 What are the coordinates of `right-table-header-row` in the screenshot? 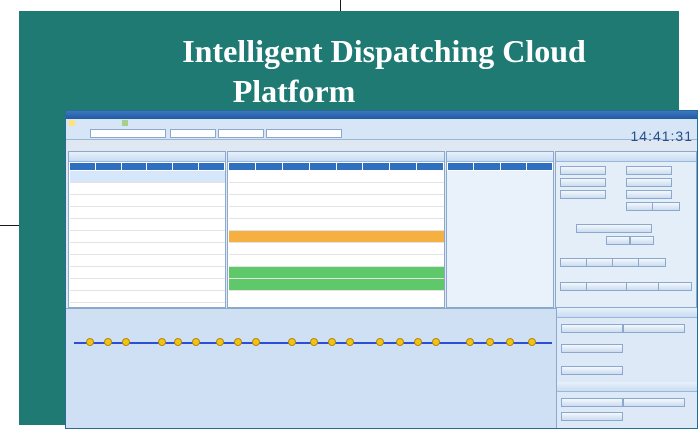 It's located at (500, 166).